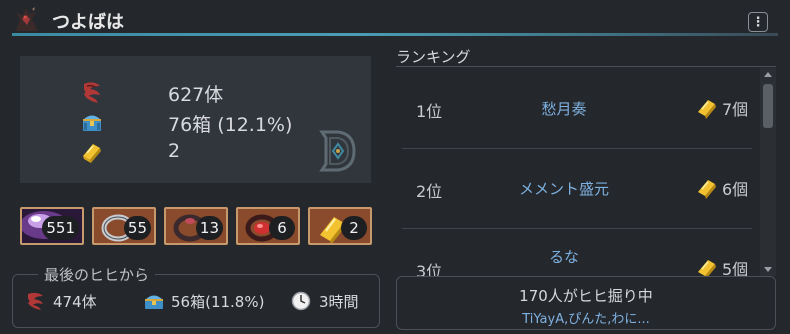 This screenshot has width=790, height=334. I want to click on header: つよばは ⋮, so click(395, 20).